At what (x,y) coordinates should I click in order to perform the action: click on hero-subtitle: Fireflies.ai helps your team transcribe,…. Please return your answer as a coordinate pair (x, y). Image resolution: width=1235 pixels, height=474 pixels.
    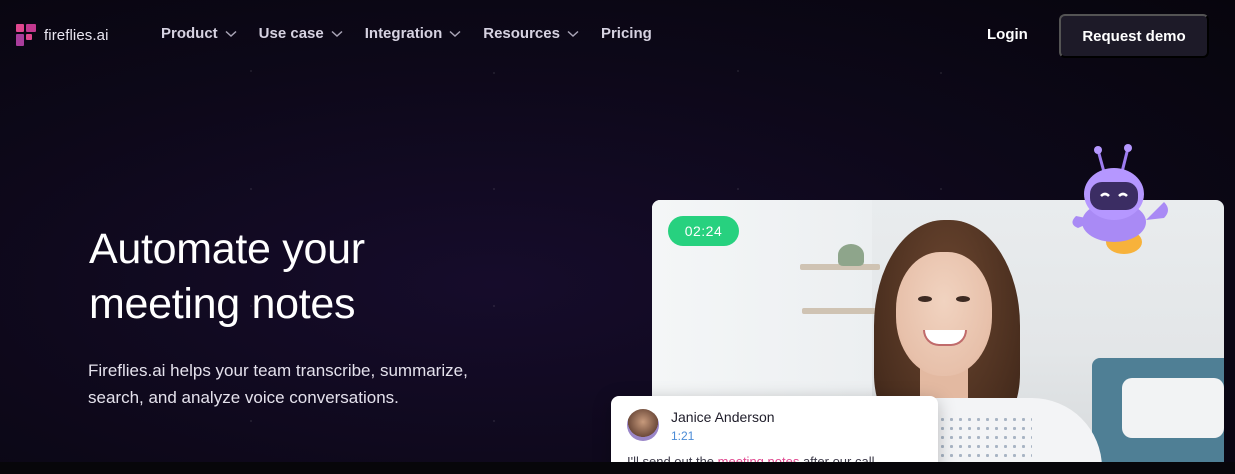
    Looking at the image, I should click on (308, 384).